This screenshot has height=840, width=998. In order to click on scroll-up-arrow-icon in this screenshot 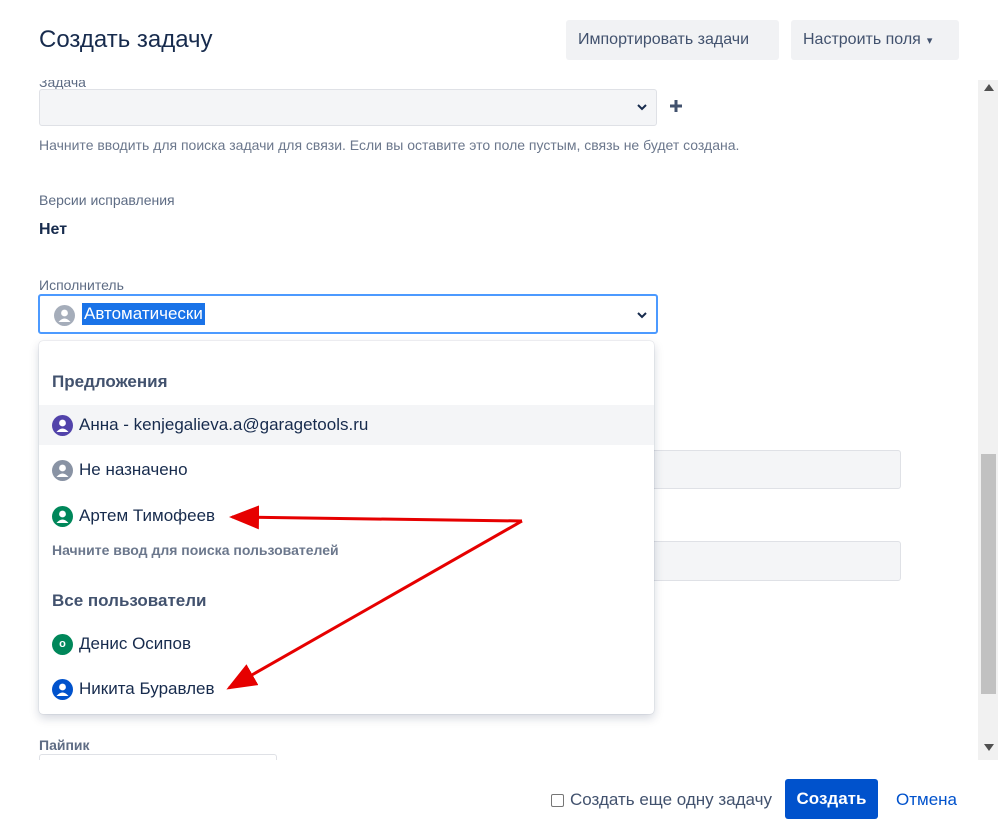, I will do `click(989, 87)`.